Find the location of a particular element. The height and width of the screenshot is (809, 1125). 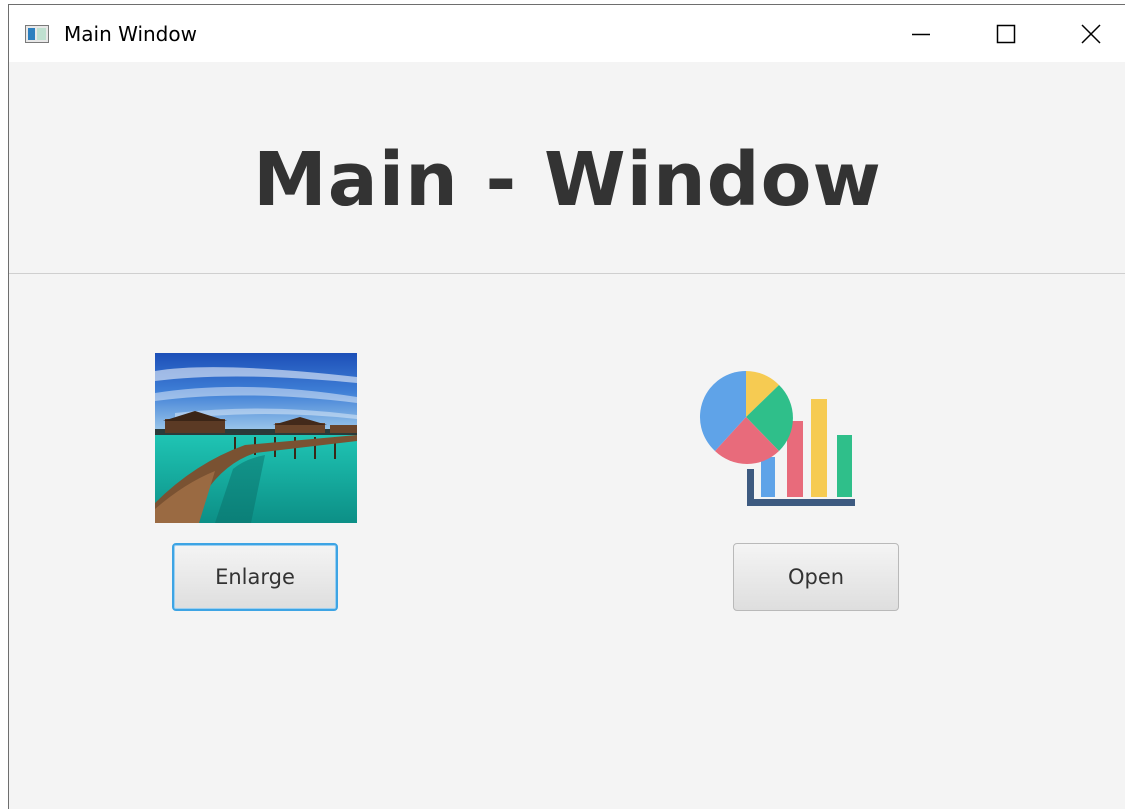

close-button is located at coordinates (1090, 33).